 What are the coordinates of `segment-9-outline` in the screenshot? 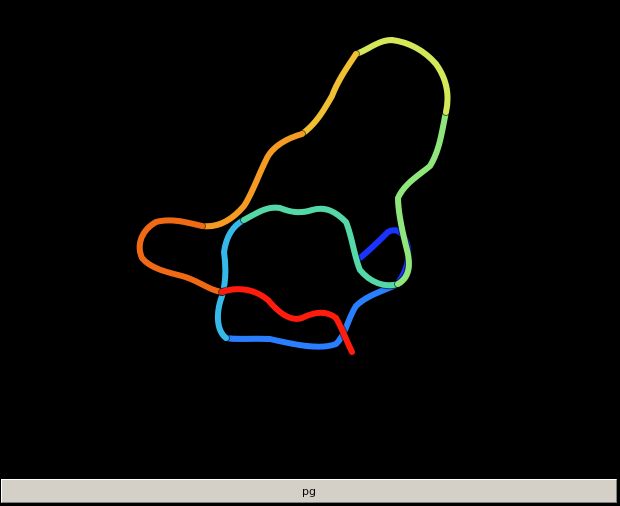 It's located at (180, 256).